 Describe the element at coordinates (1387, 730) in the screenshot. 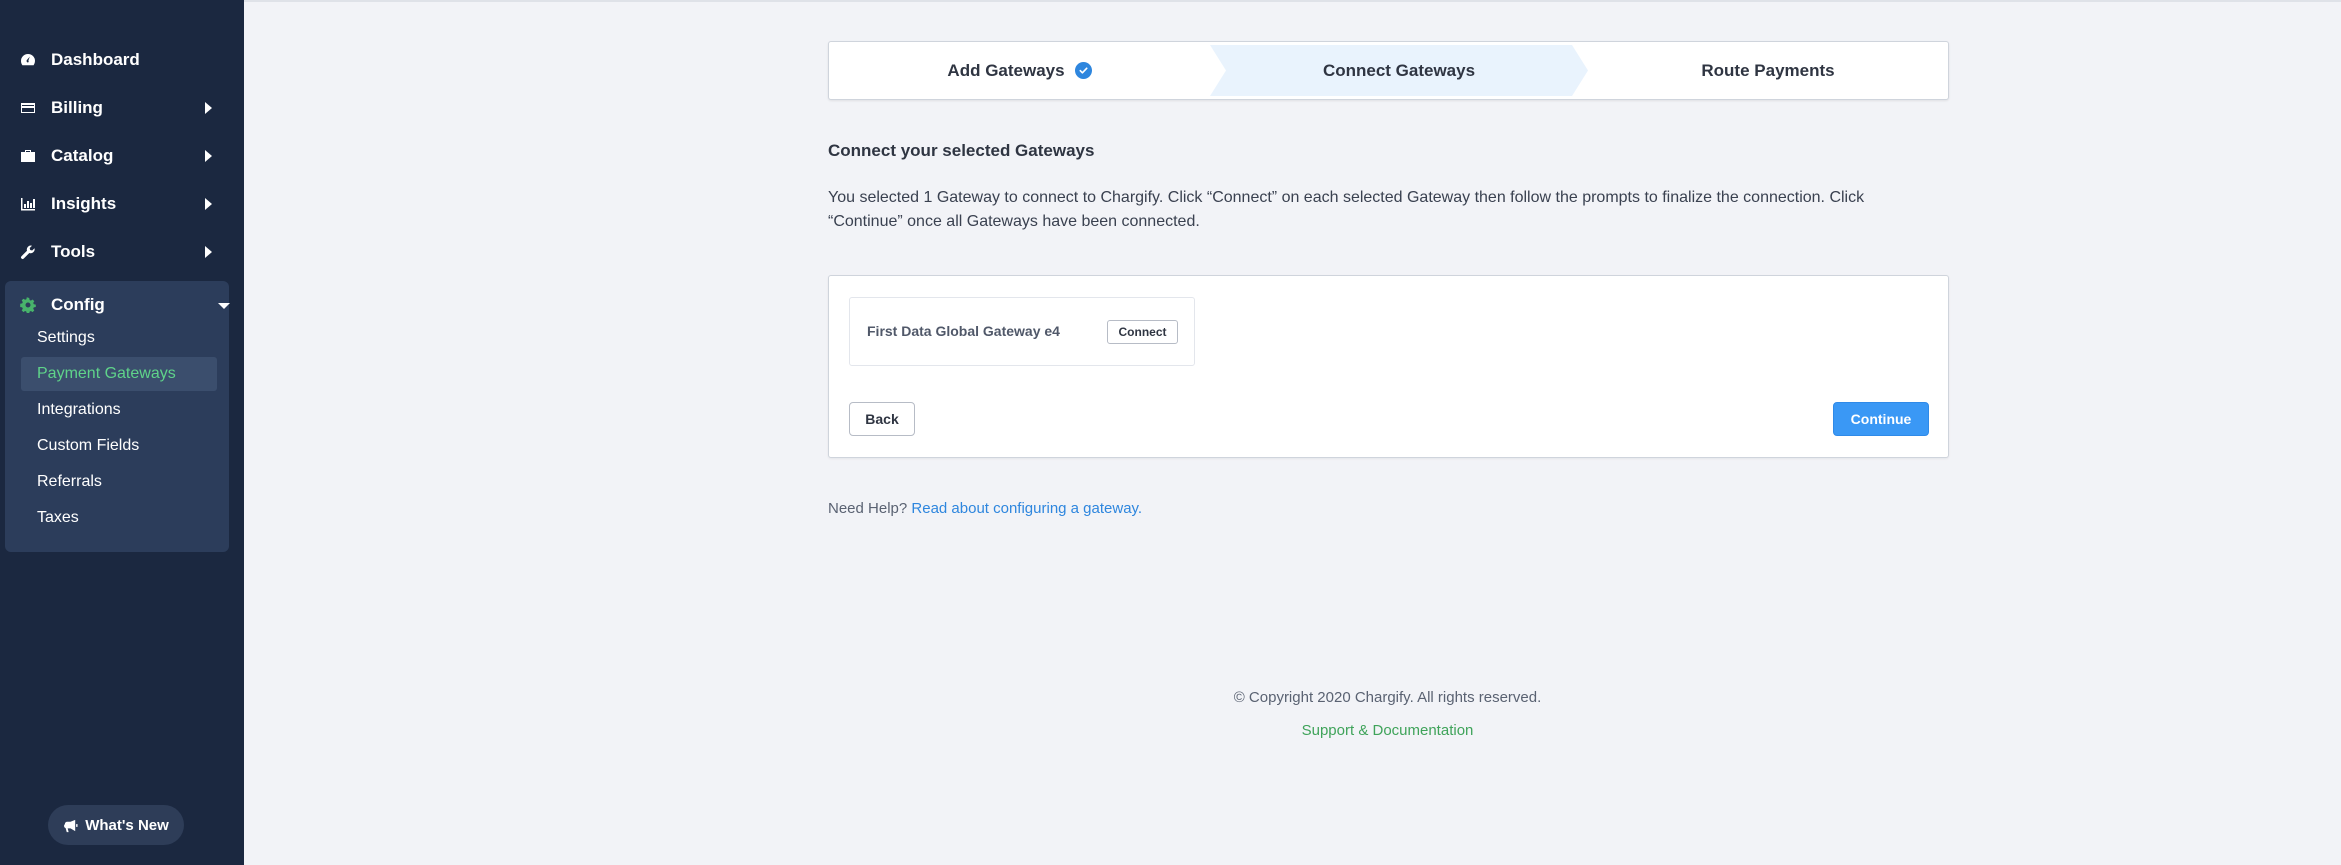

I see `support-documentation-link: Support & Documentation` at that location.